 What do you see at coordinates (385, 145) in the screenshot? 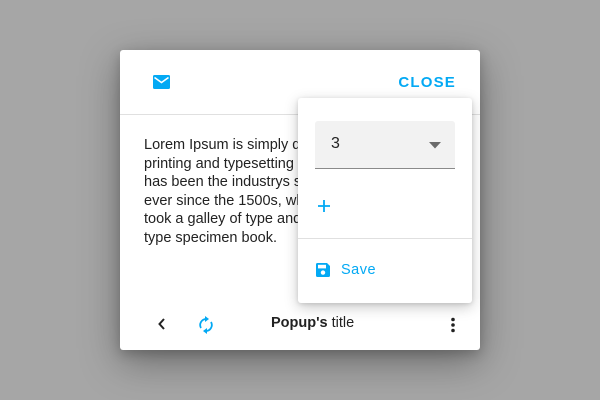
I see `value-select: 3` at bounding box center [385, 145].